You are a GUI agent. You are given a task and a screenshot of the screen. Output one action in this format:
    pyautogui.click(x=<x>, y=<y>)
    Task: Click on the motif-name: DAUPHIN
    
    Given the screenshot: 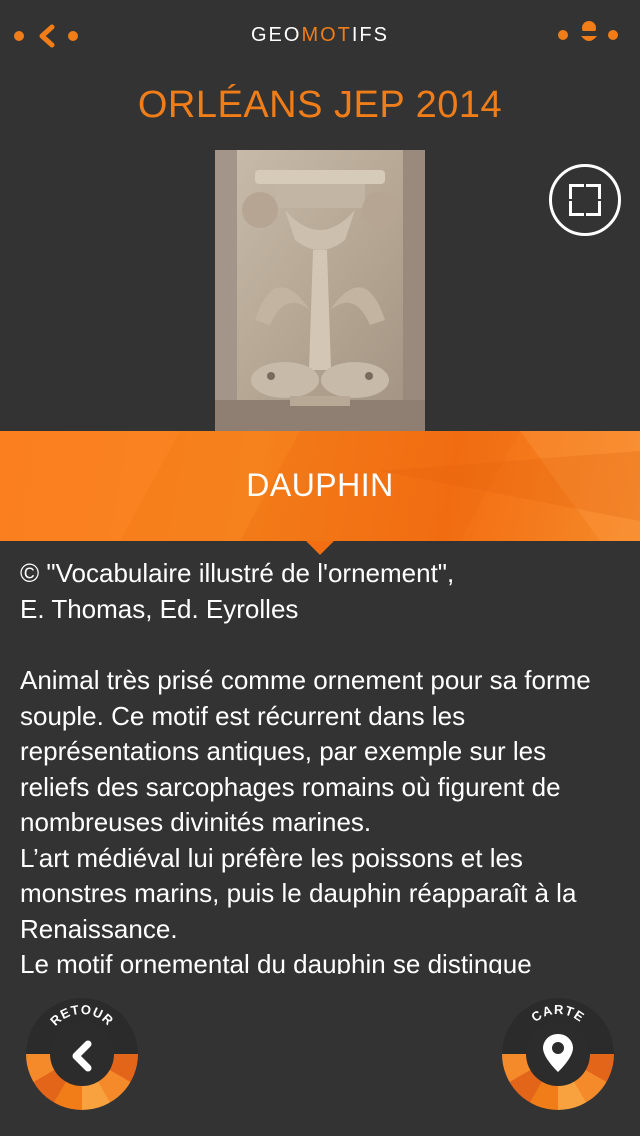 What is the action you would take?
    pyautogui.click(x=320, y=485)
    